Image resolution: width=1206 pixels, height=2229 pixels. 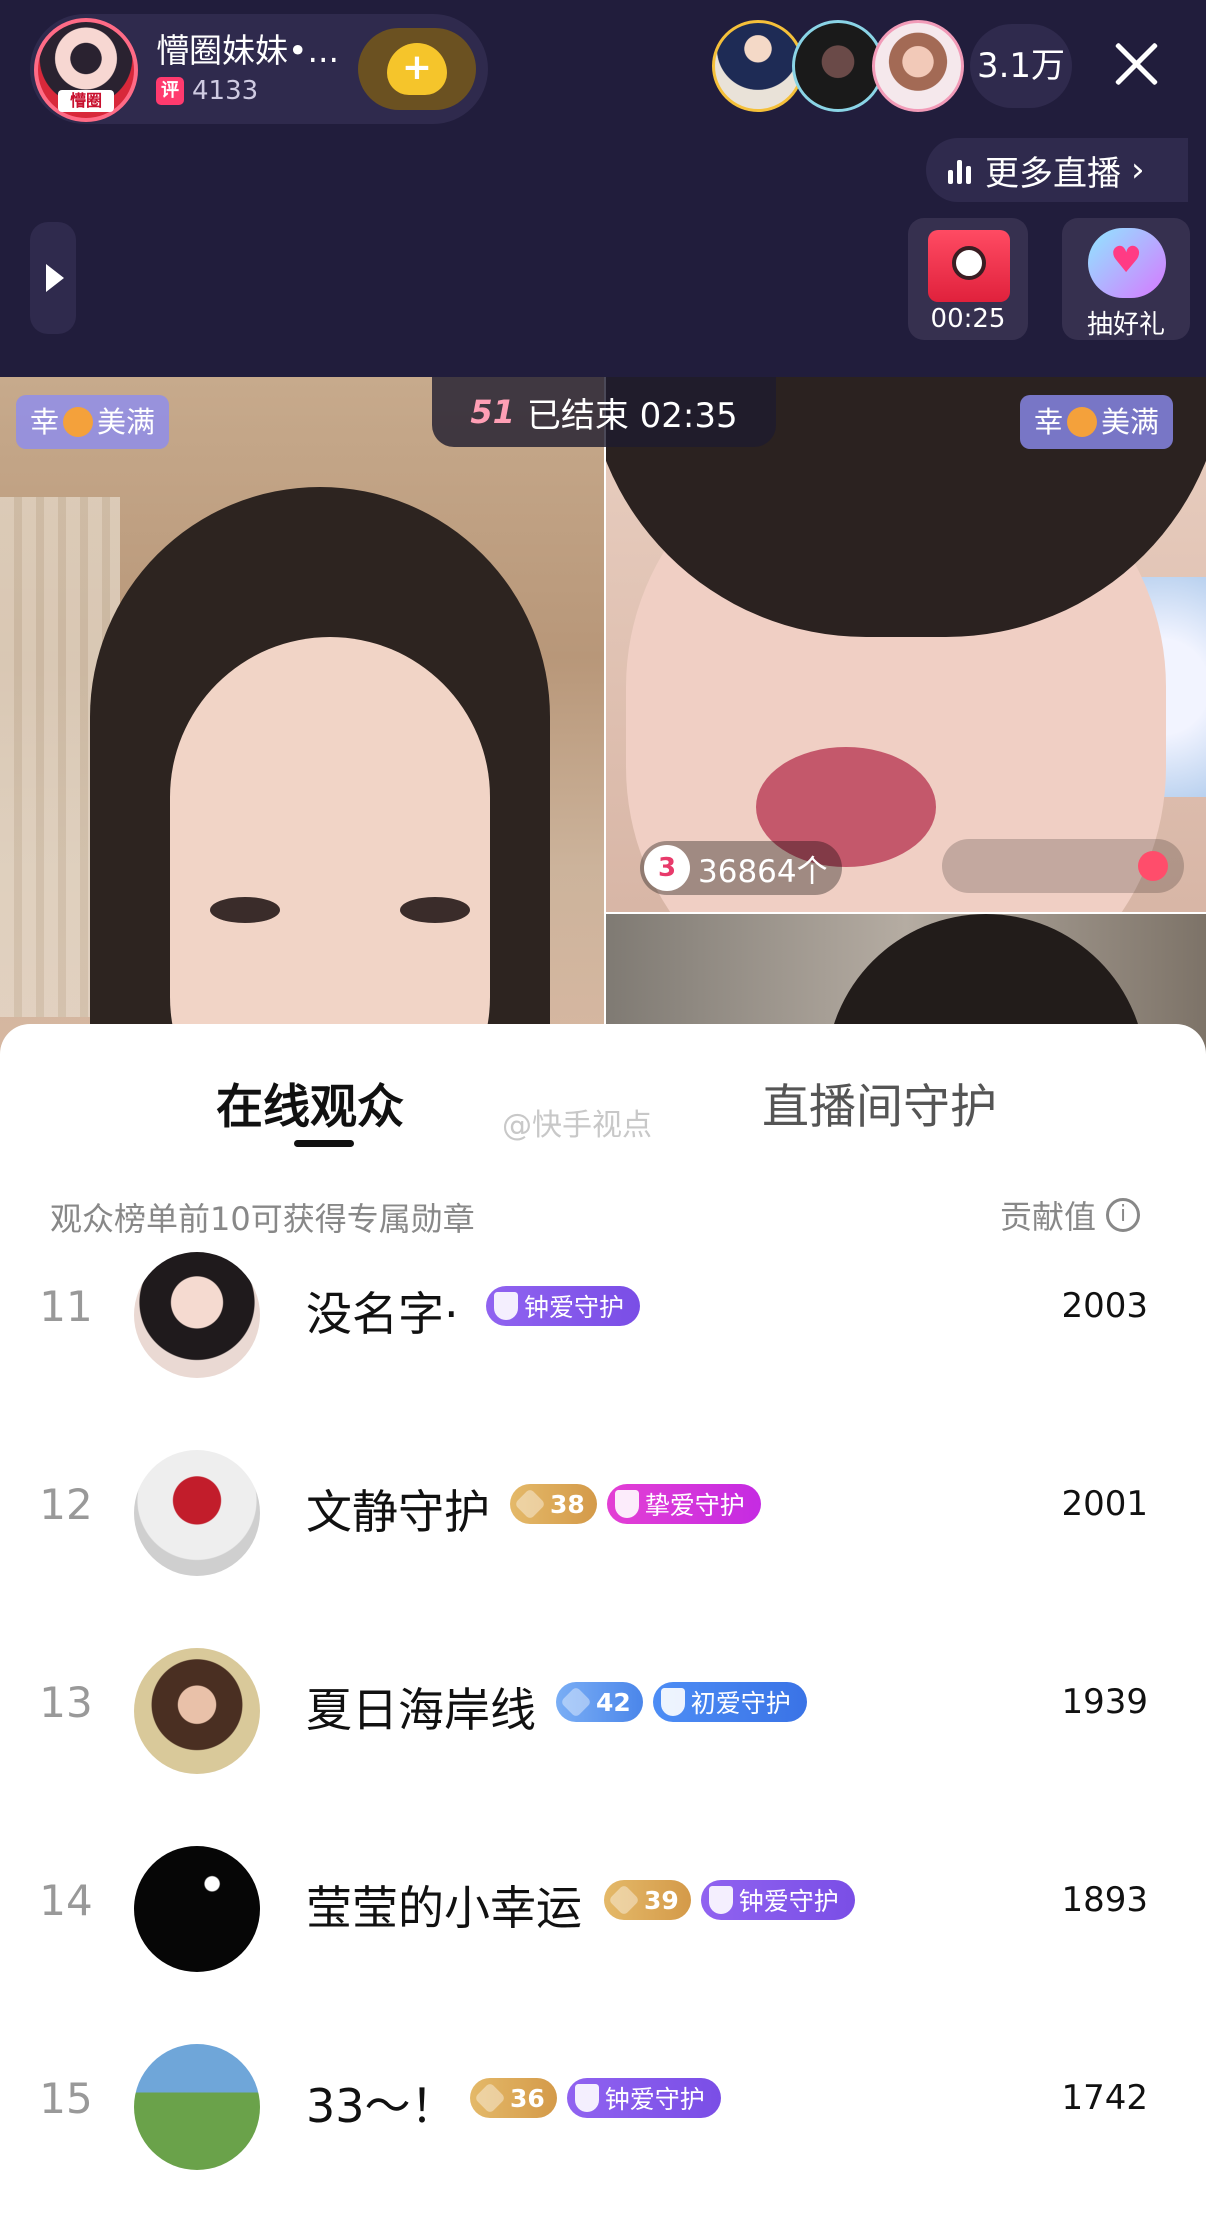 I want to click on ranking-hint: 观众榜单前10可获得专属勋章, so click(x=262, y=1219).